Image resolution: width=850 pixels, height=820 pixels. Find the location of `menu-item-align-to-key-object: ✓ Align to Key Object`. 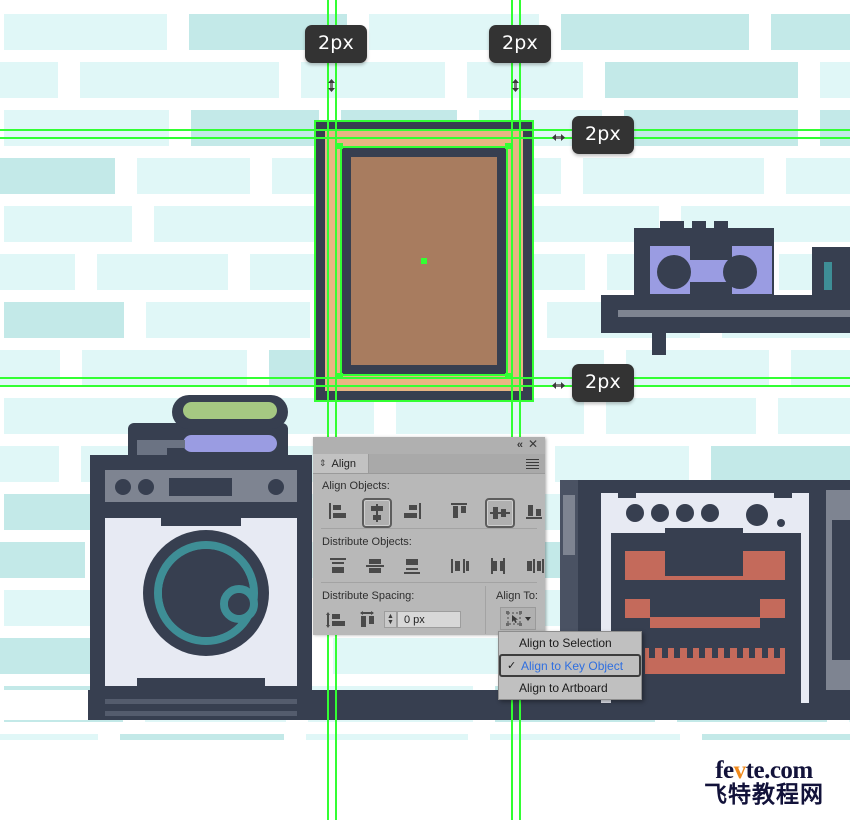

menu-item-align-to-key-object: ✓ Align to Key Object is located at coordinates (570, 665).